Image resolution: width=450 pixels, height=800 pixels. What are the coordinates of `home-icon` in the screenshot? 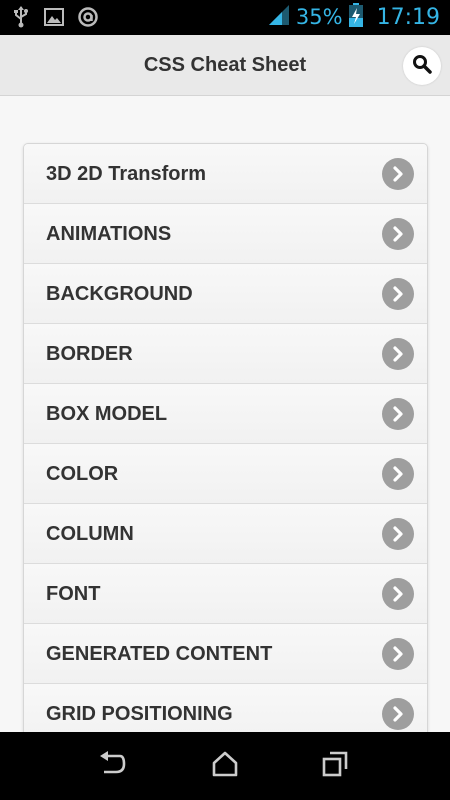 It's located at (225, 766).